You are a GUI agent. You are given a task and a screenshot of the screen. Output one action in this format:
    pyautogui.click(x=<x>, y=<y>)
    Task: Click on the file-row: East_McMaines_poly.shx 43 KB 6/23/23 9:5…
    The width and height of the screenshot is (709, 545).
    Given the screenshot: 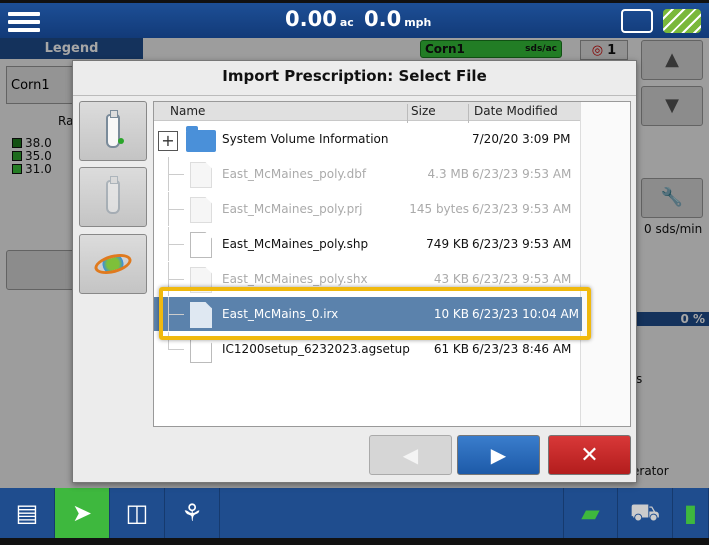 What is the action you would take?
    pyautogui.click(x=368, y=279)
    